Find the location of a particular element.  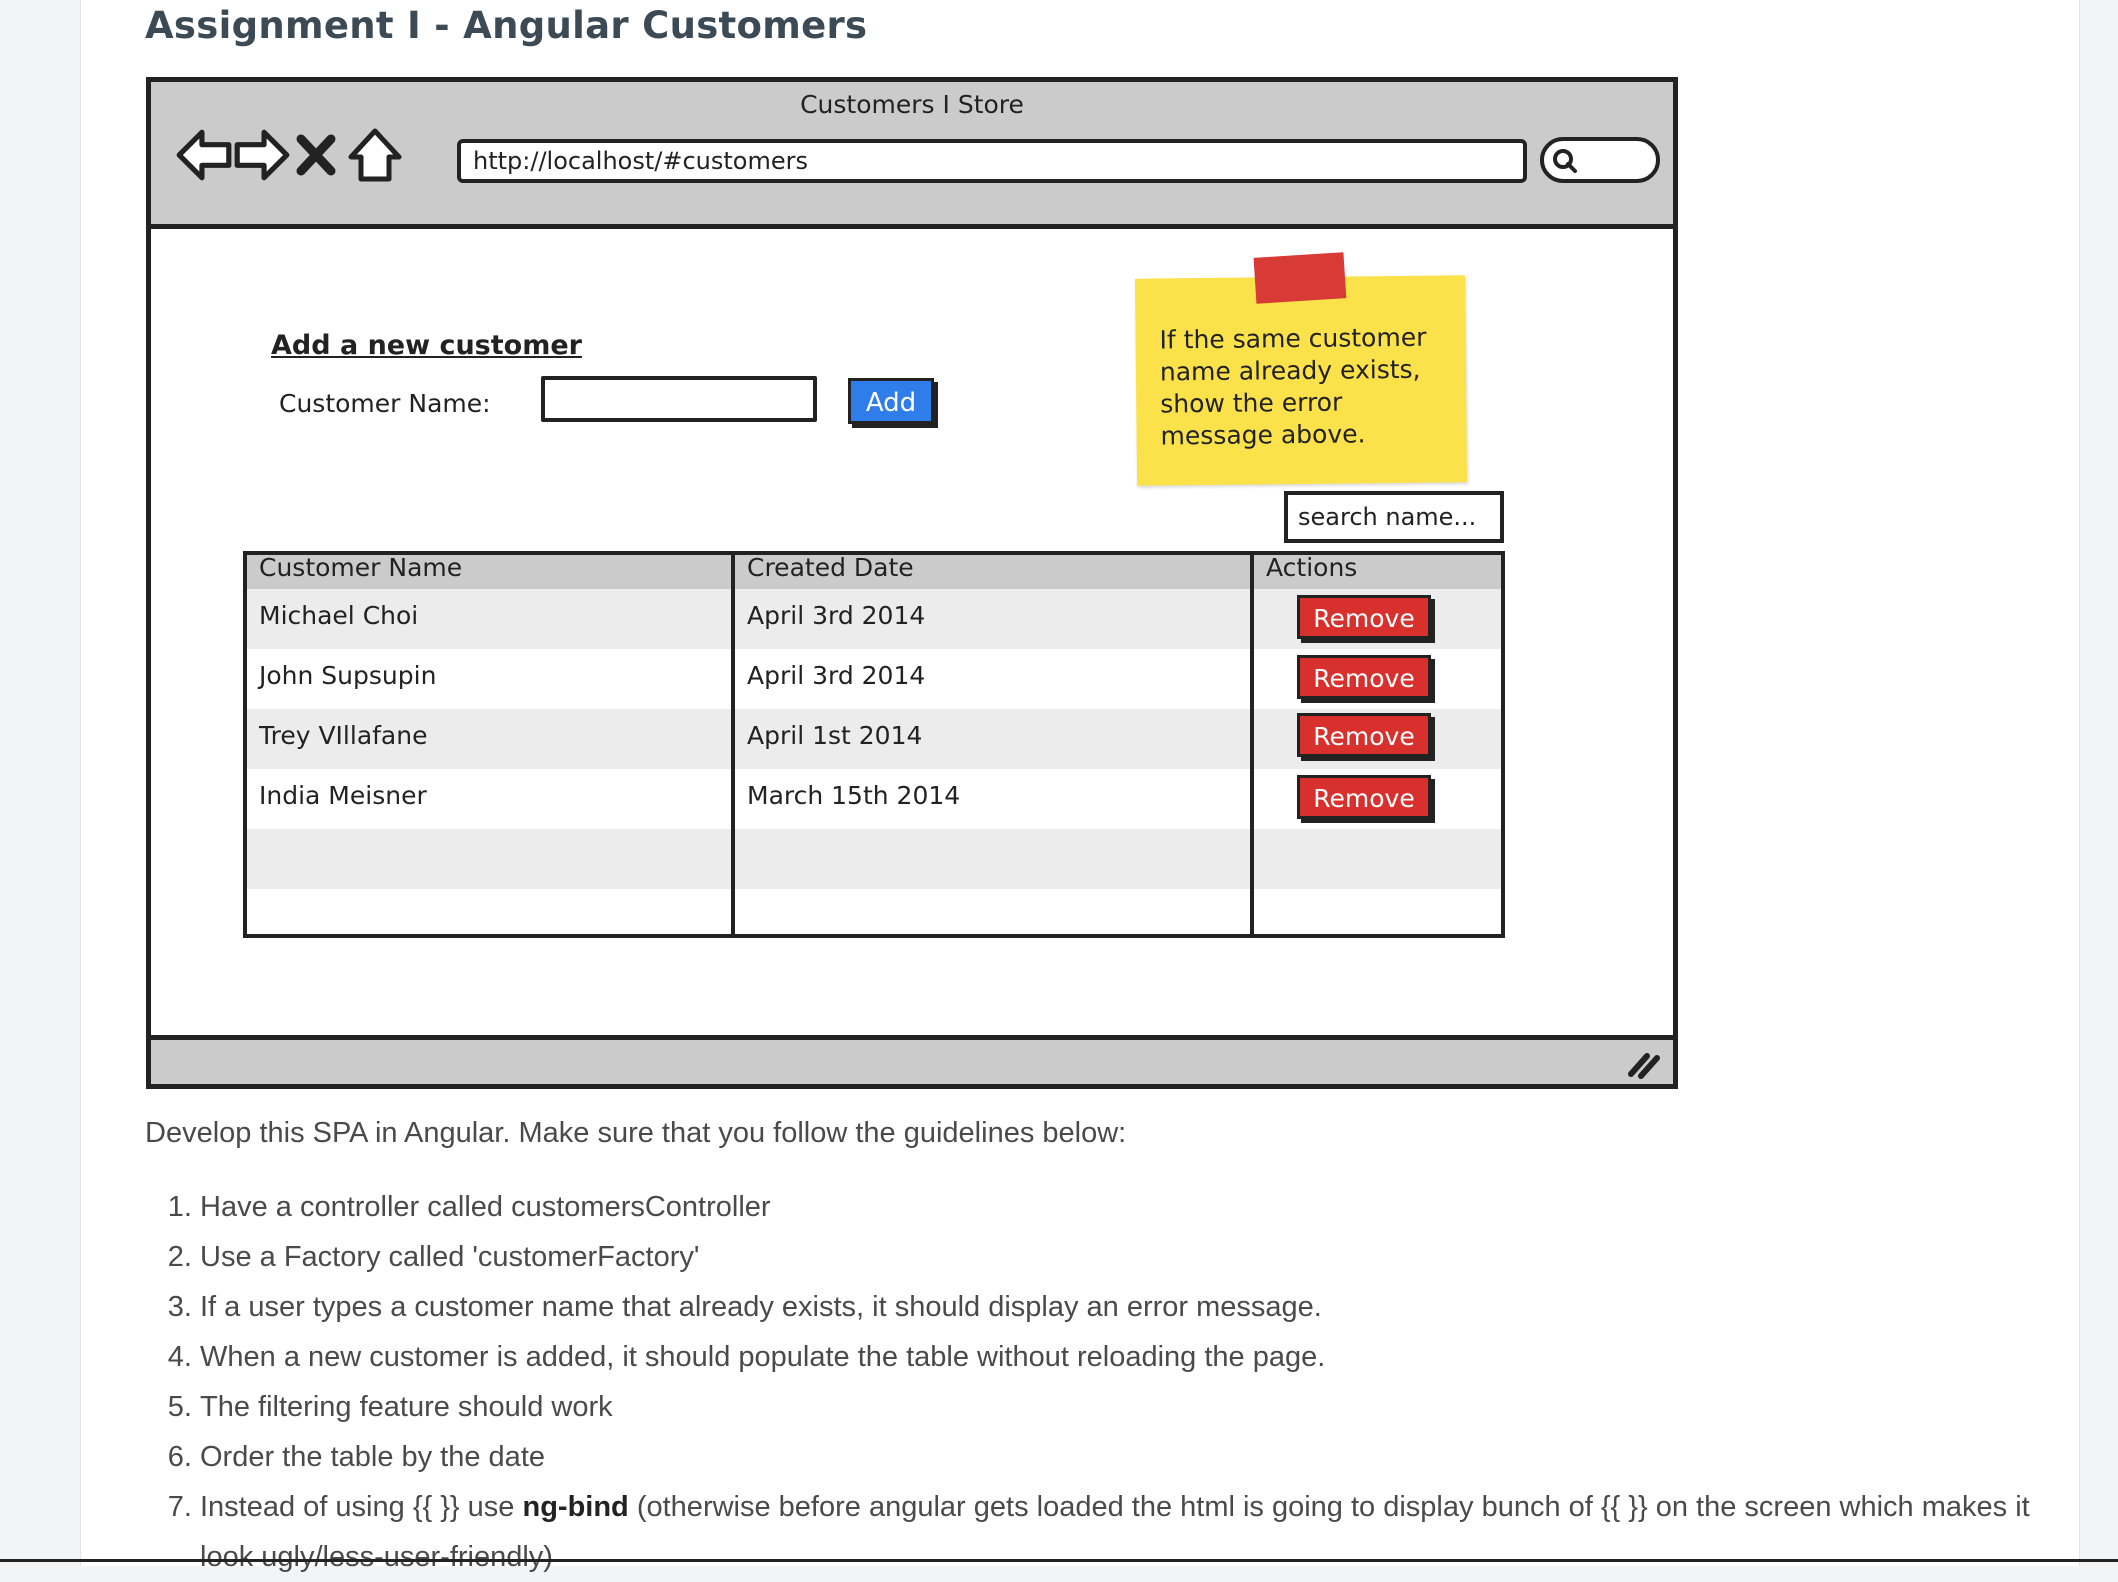

add-button: Add is located at coordinates (891, 401).